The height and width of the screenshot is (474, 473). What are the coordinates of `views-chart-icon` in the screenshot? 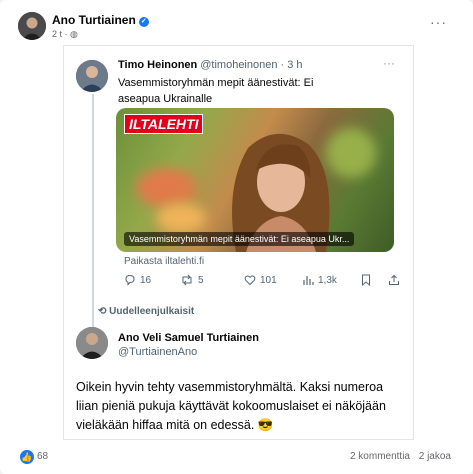 It's located at (308, 280).